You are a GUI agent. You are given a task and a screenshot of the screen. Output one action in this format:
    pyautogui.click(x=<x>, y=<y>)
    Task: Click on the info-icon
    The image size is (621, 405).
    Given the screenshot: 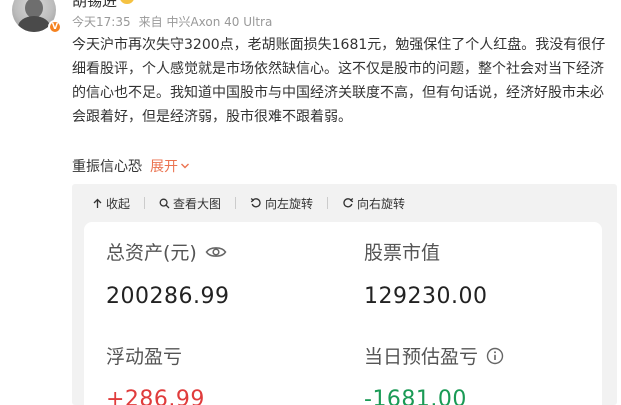 What is the action you would take?
    pyautogui.click(x=495, y=356)
    